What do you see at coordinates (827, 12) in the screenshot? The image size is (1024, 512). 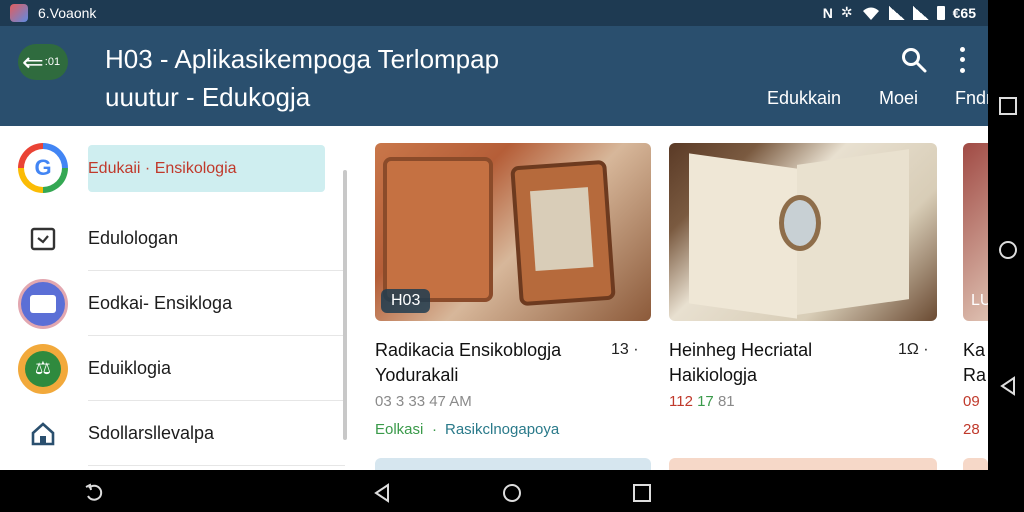 I see `nfc-icon: N` at bounding box center [827, 12].